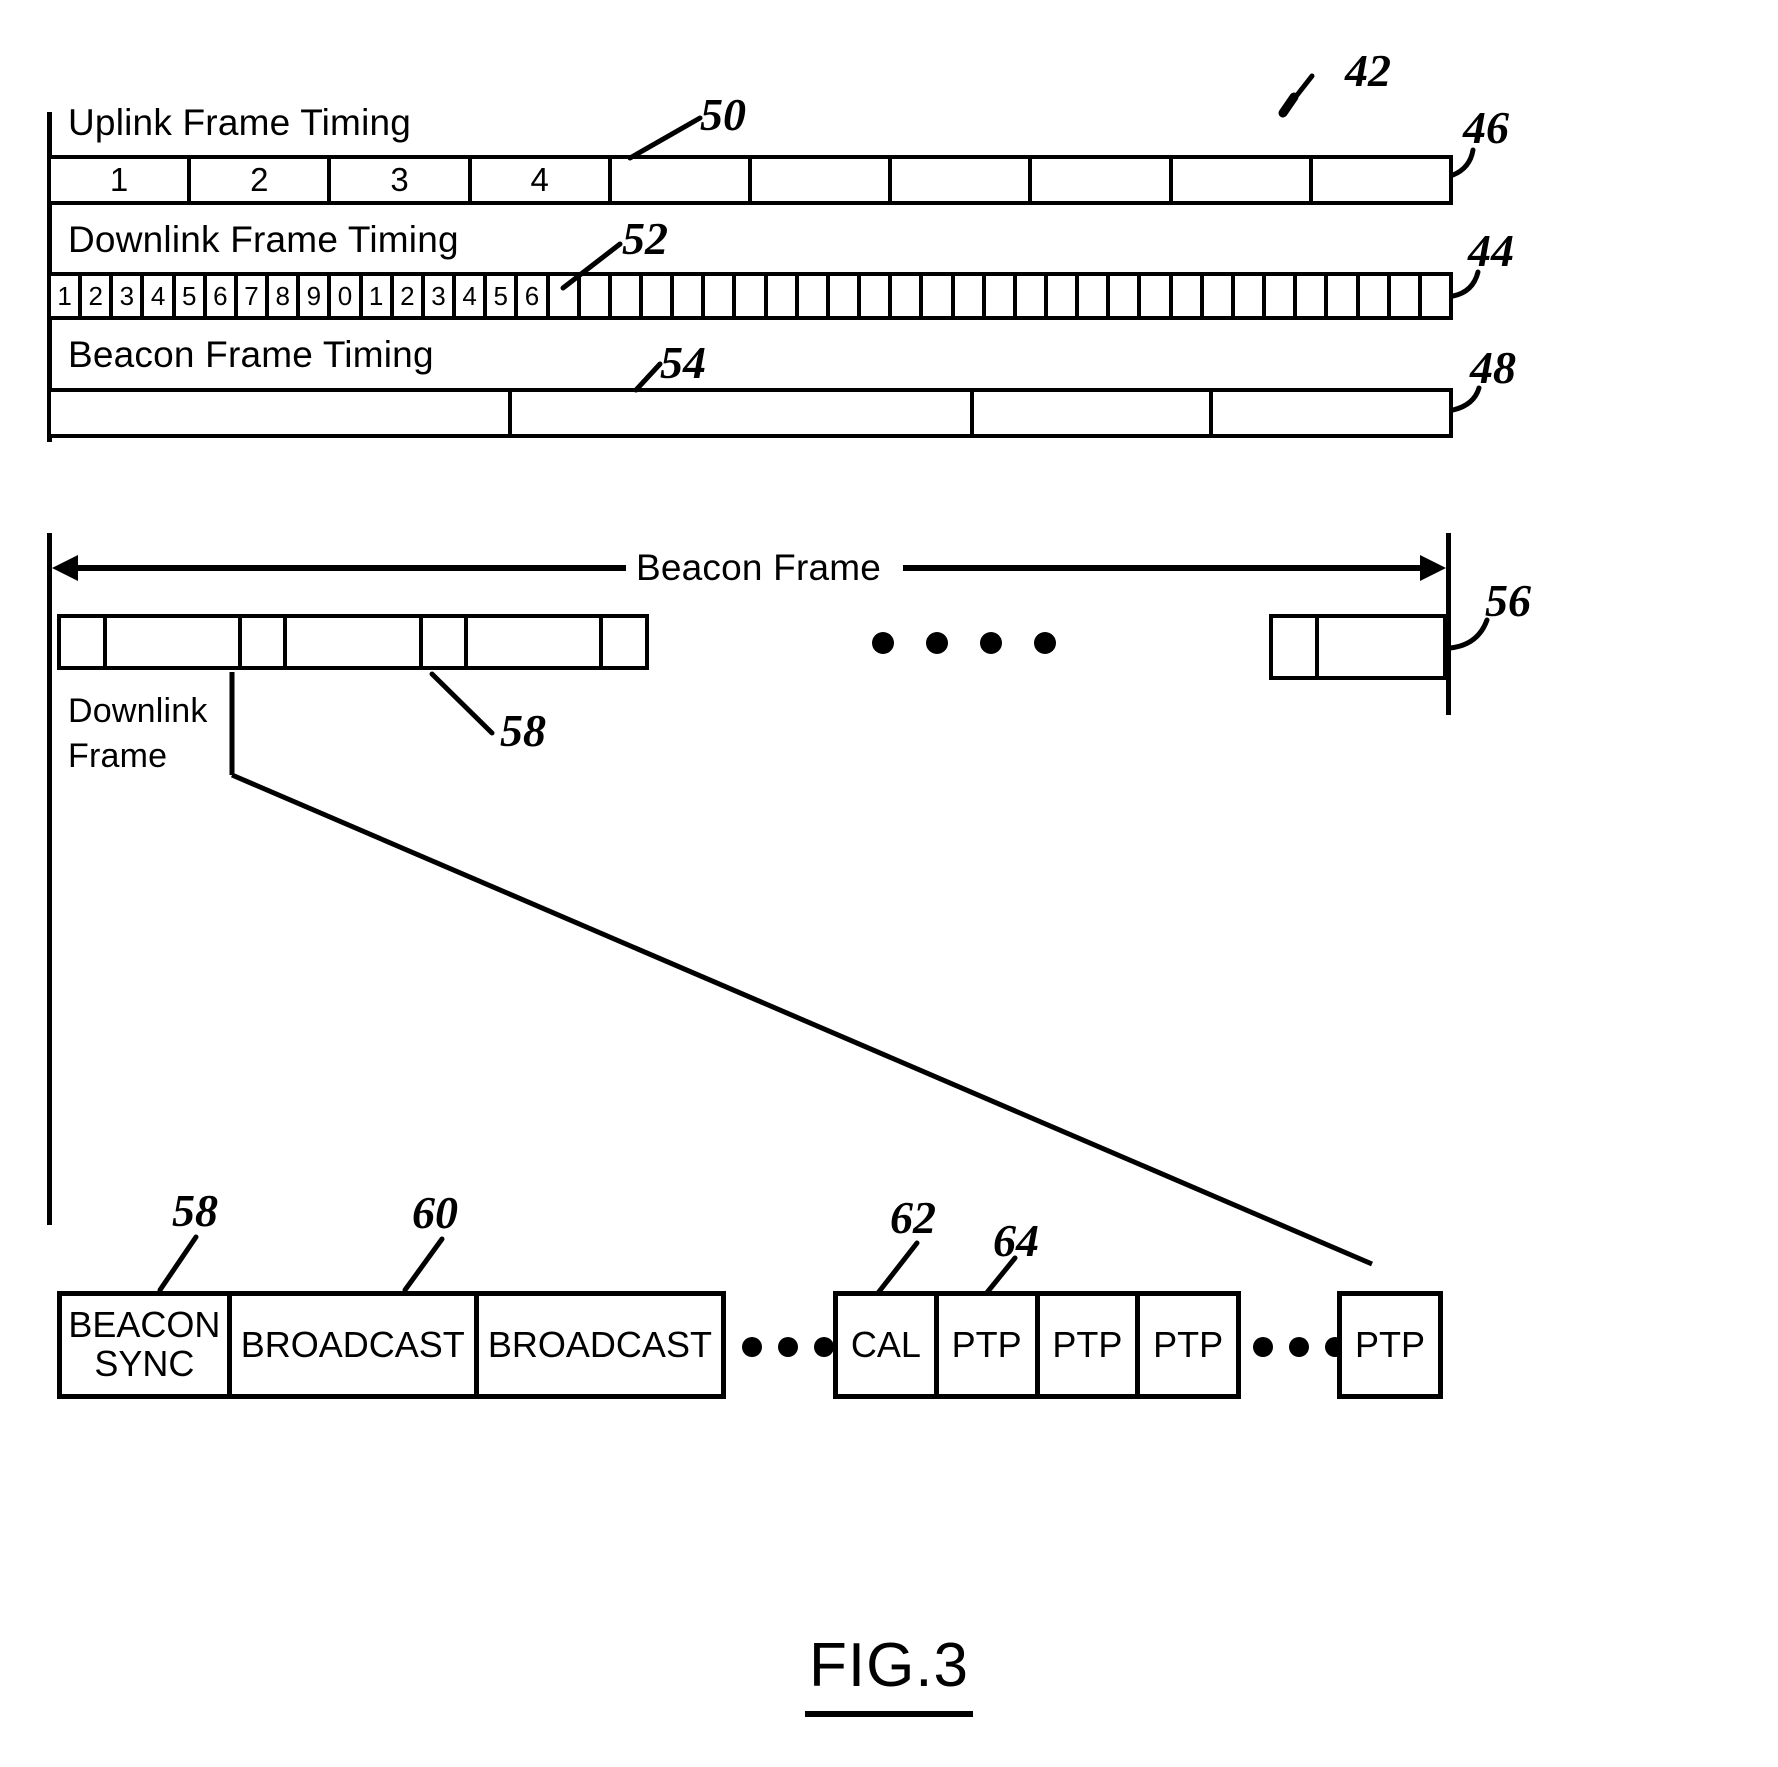 This screenshot has width=1778, height=1767. I want to click on beacon-sync-line2: SYNC, so click(144, 1363).